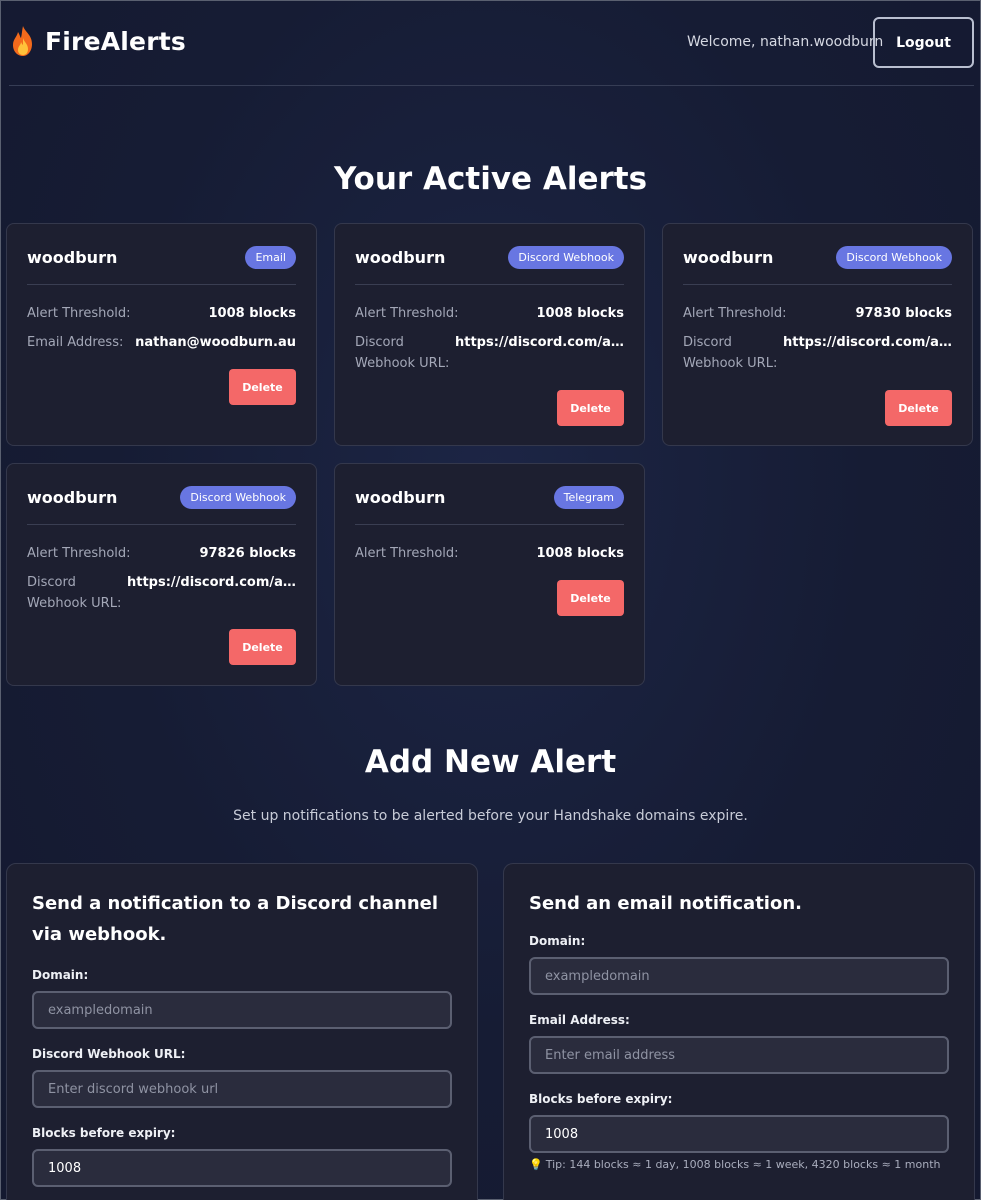  I want to click on email-address-input, so click(739, 1055).